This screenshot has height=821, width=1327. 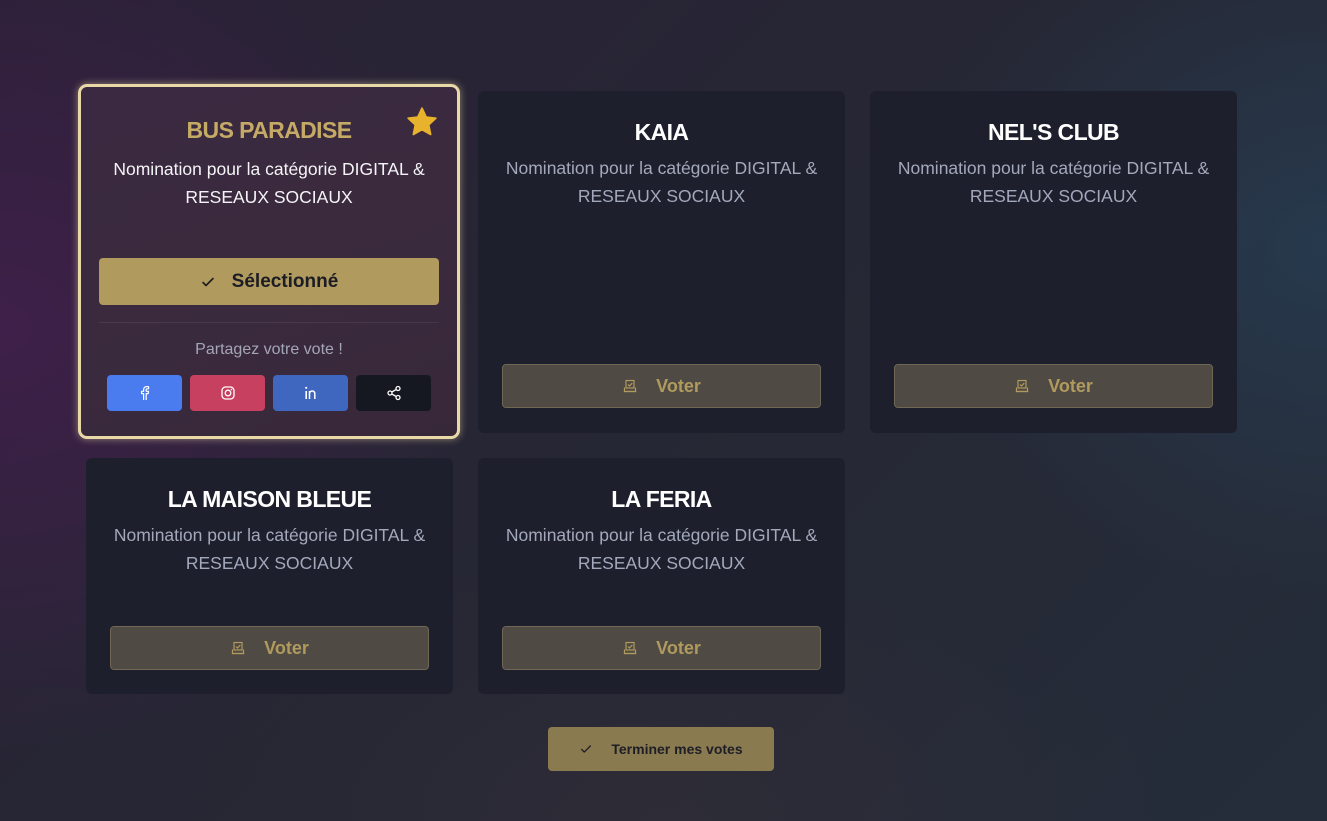 I want to click on instagram-icon, so click(x=227, y=393).